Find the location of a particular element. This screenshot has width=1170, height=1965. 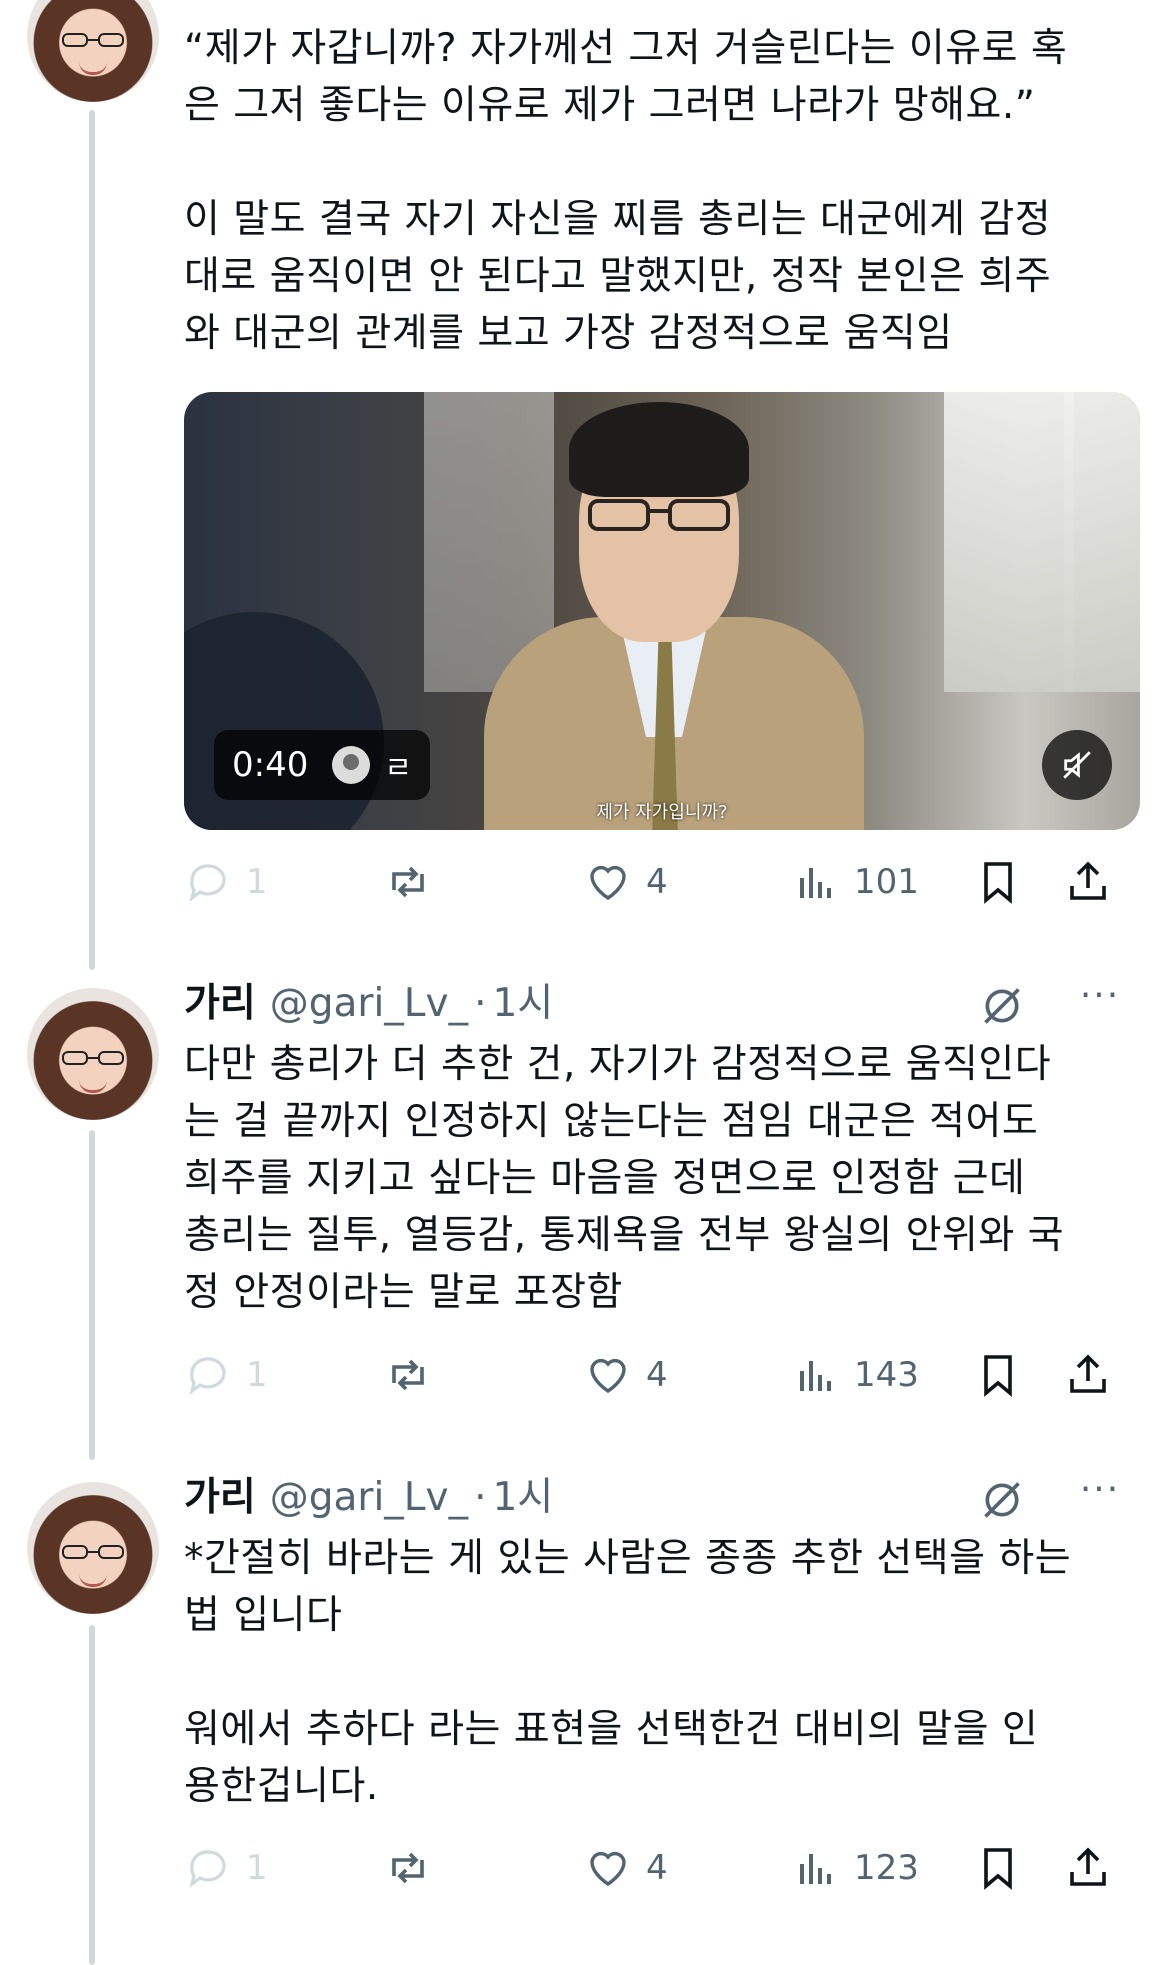

views-button: 101 is located at coordinates (855, 882).